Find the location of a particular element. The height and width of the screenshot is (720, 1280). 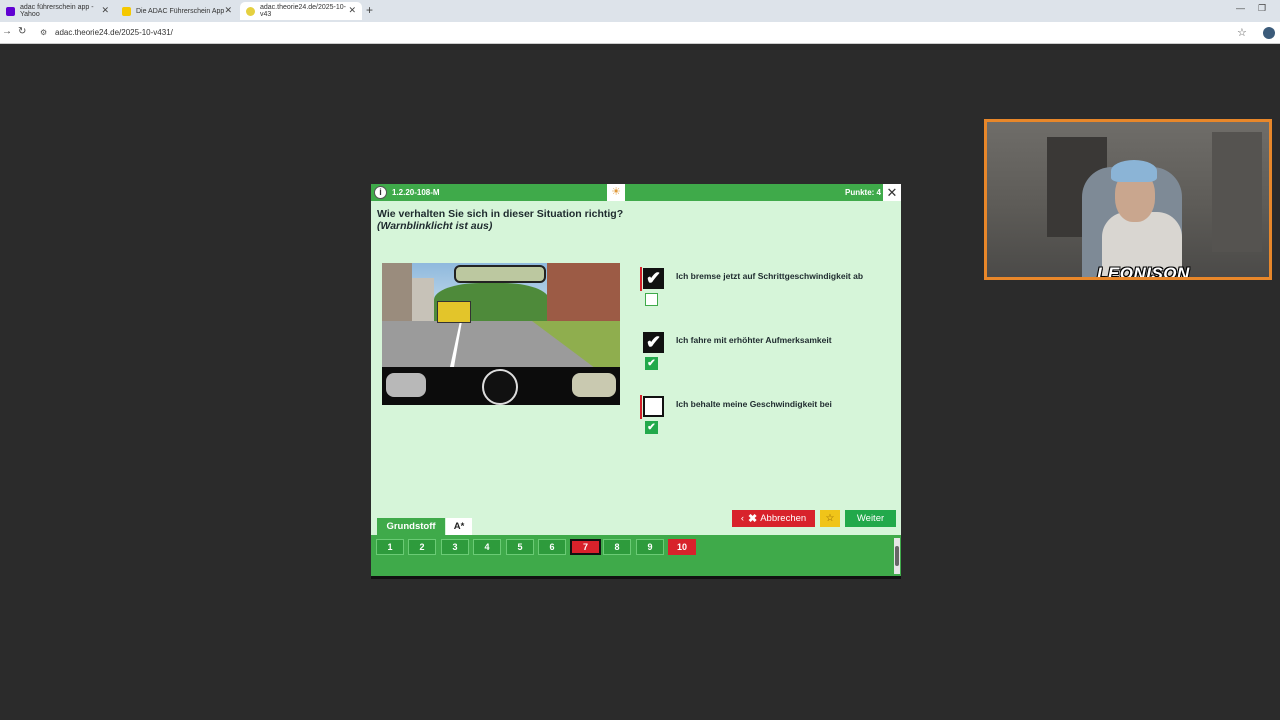

chevron-left-icon: ‹ is located at coordinates (742, 518).